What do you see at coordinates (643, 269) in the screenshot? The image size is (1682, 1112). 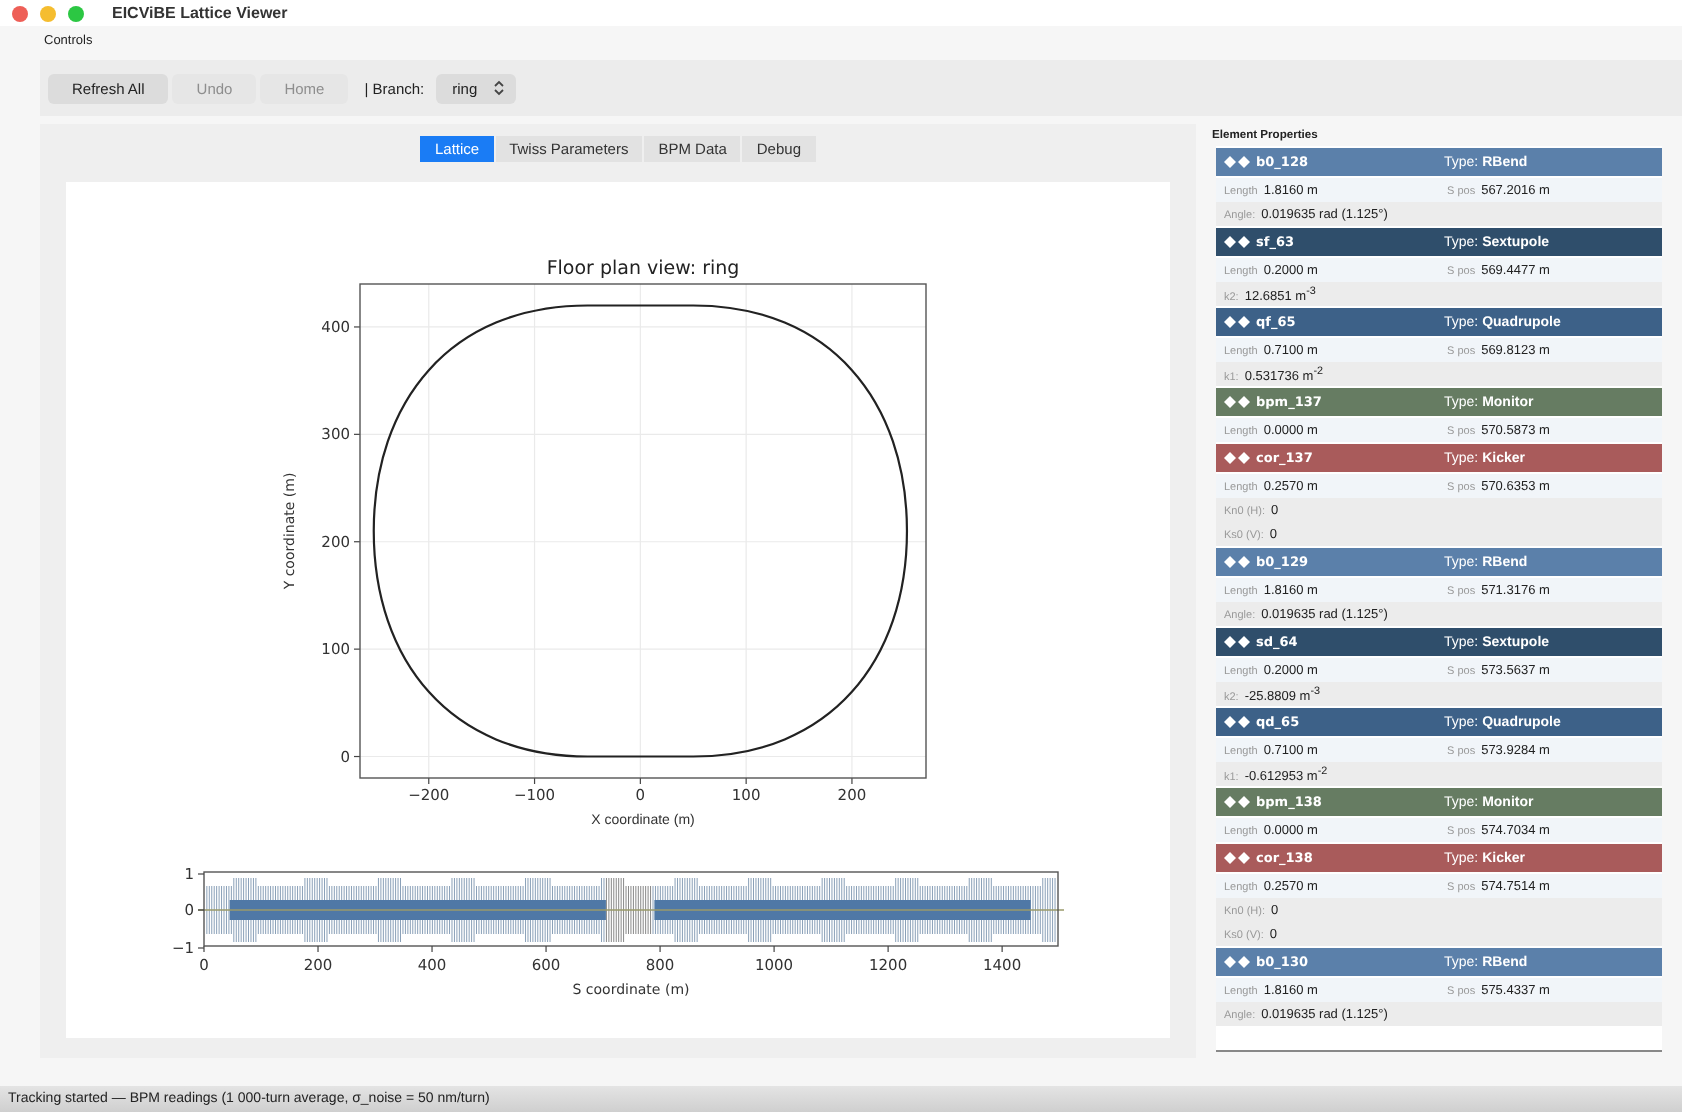 I see `chart-title: Floor plan view: ring` at bounding box center [643, 269].